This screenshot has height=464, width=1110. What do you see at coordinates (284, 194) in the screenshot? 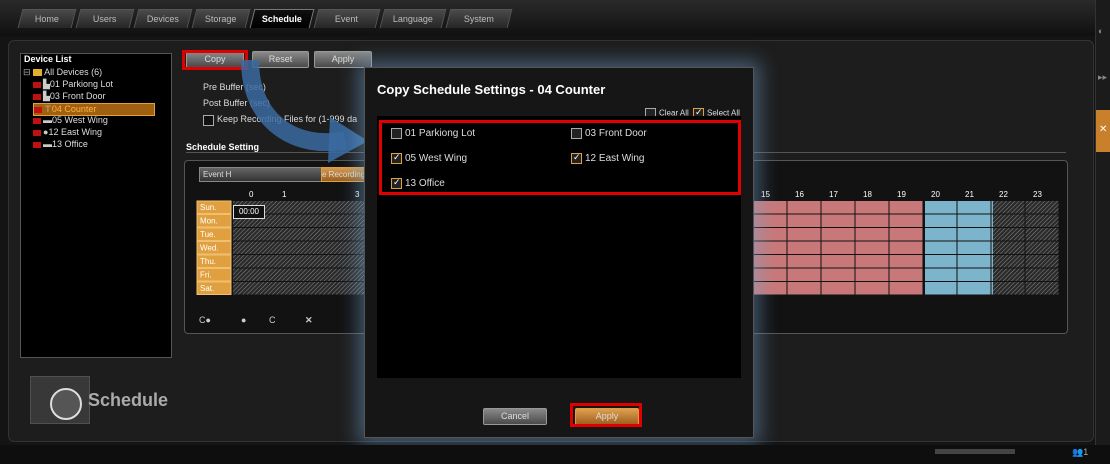
I see `hour-label: 1` at bounding box center [284, 194].